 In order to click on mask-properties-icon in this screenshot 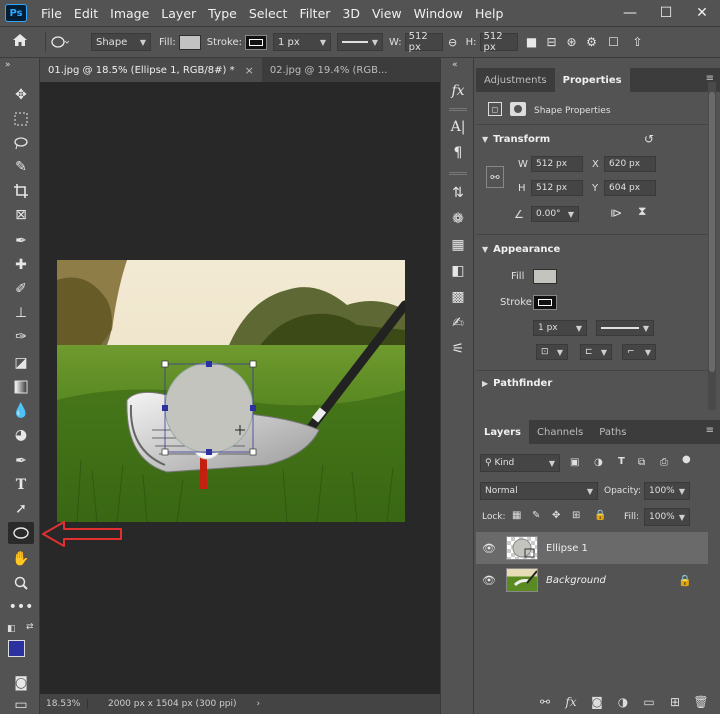, I will do `click(518, 109)`.